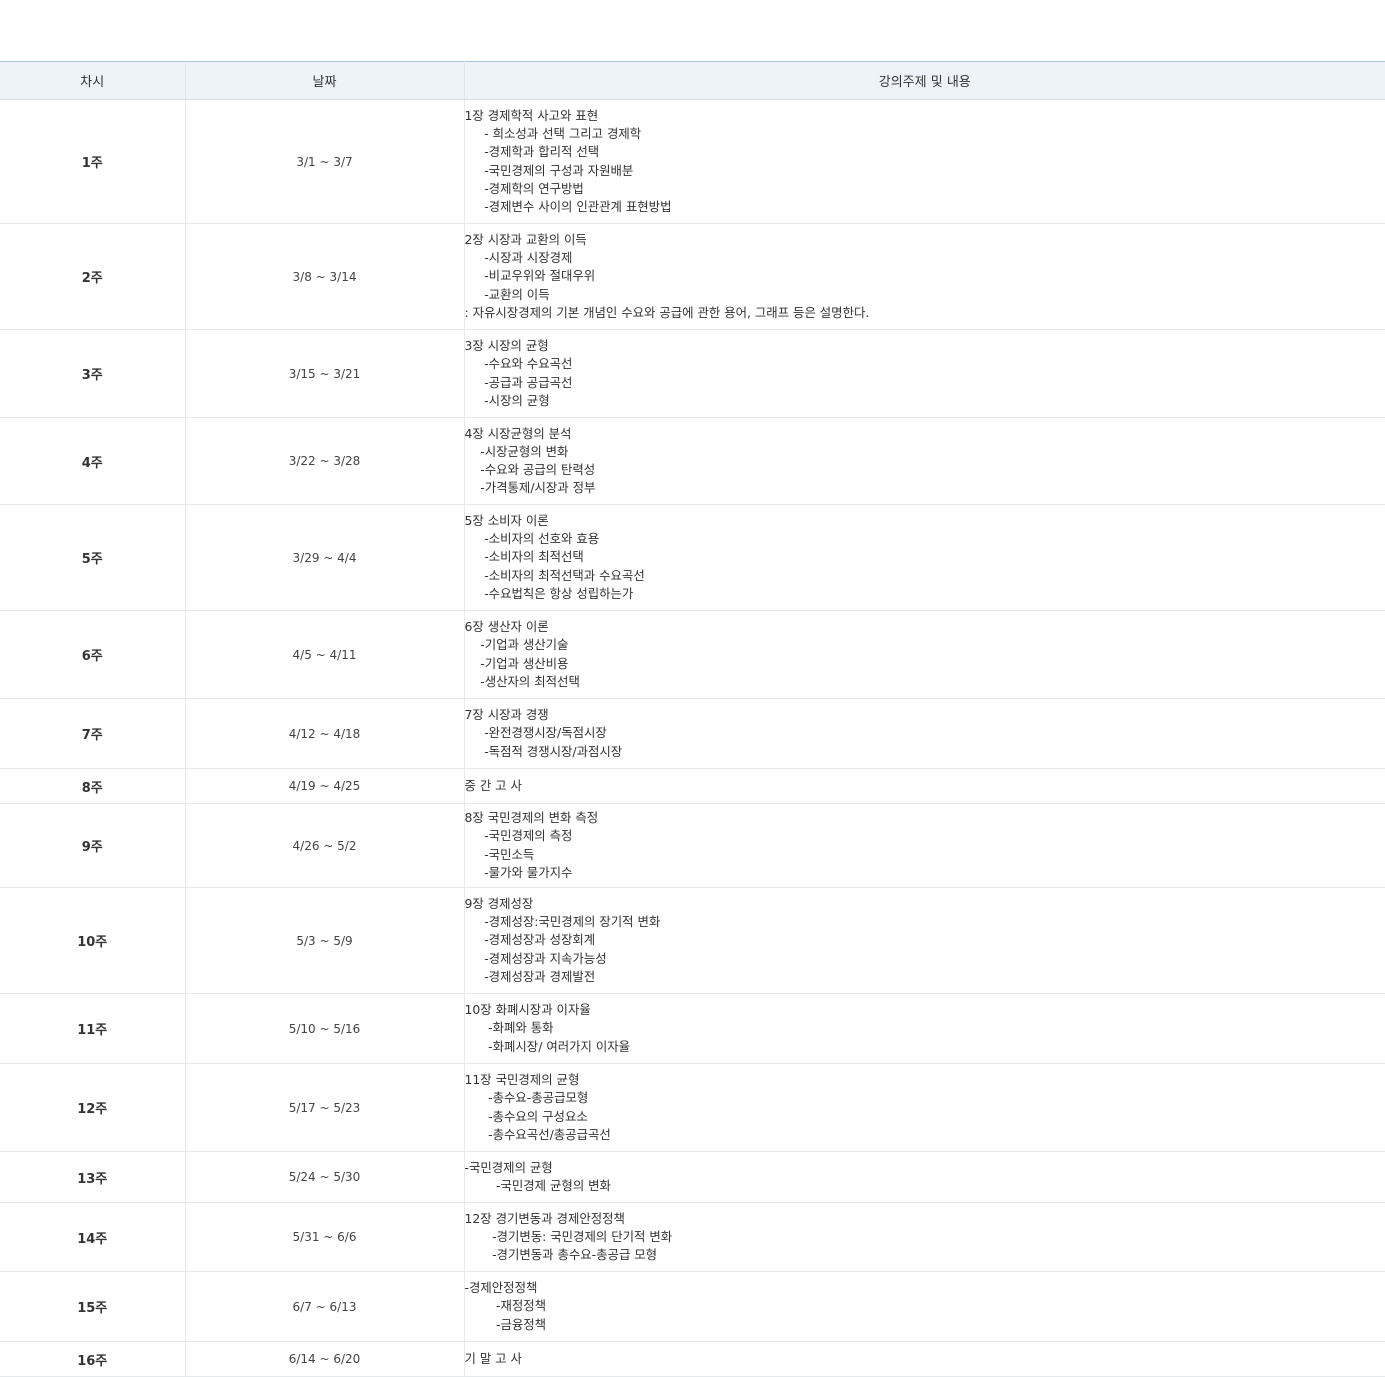 The height and width of the screenshot is (1377, 1385). I want to click on week-cell: 9주, so click(93, 845).